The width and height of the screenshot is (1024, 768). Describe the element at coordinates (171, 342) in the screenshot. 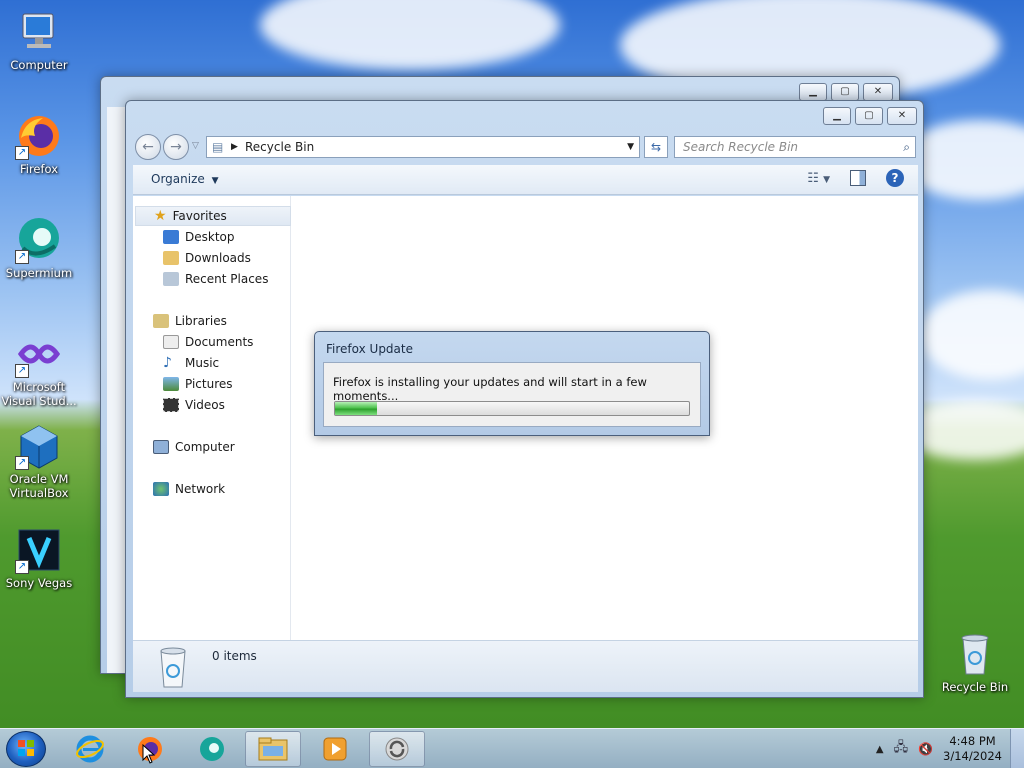

I see `documents-icon` at that location.